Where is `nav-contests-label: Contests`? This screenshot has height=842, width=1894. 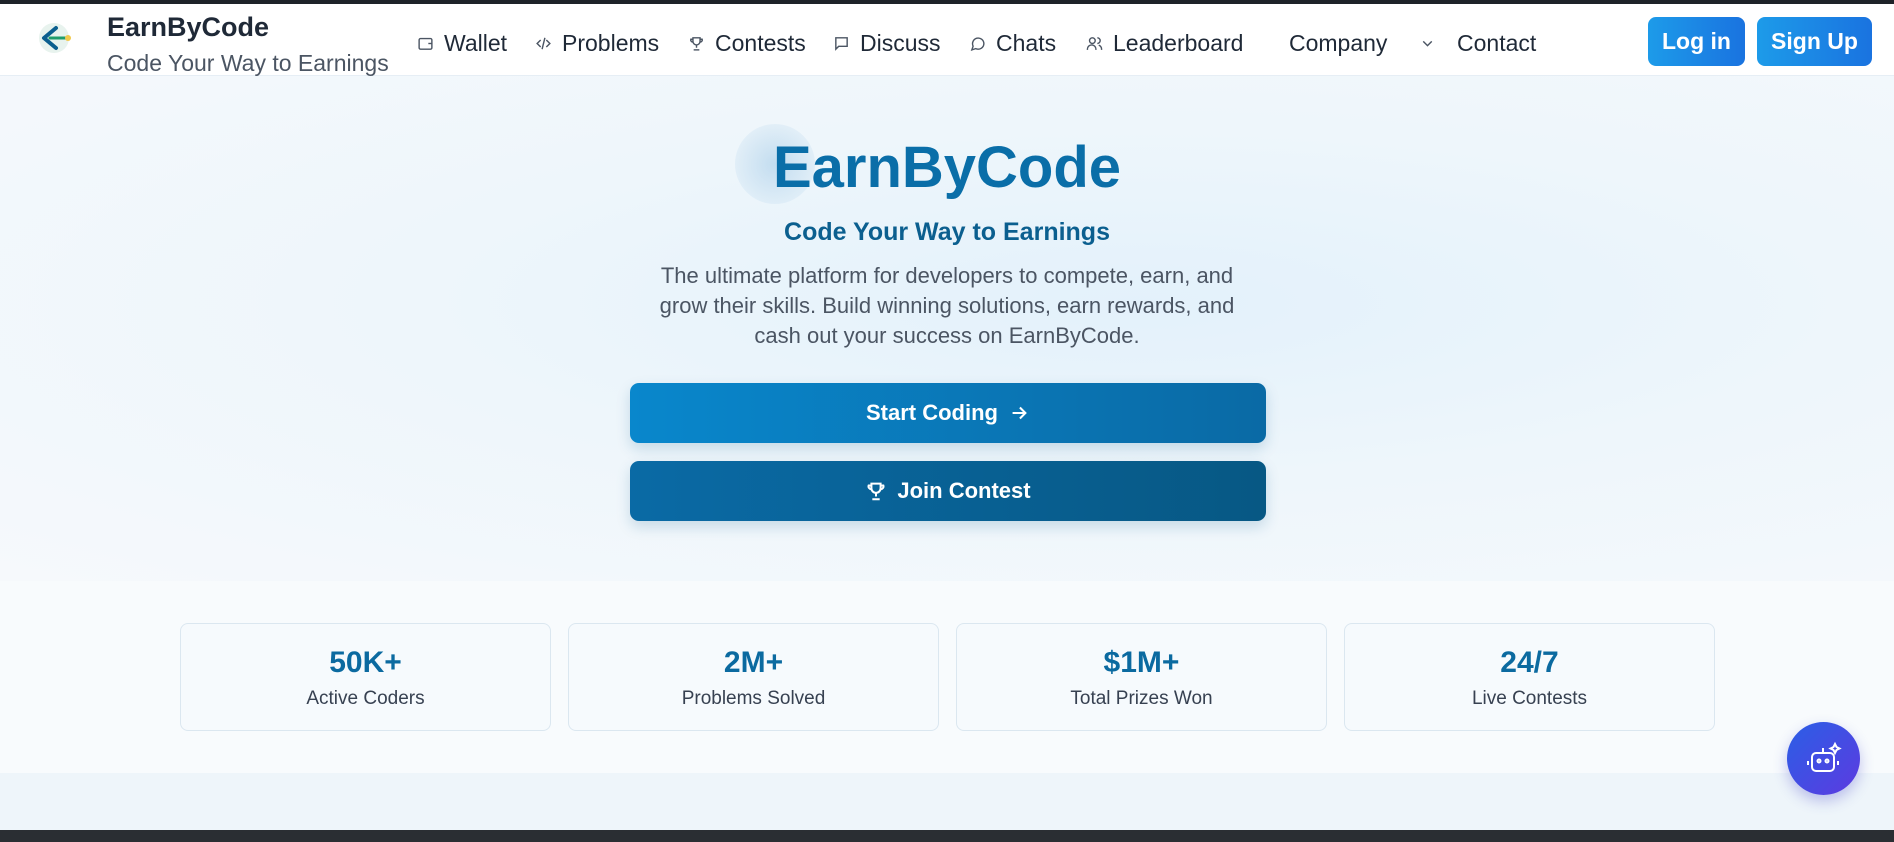
nav-contests-label: Contests is located at coordinates (760, 42).